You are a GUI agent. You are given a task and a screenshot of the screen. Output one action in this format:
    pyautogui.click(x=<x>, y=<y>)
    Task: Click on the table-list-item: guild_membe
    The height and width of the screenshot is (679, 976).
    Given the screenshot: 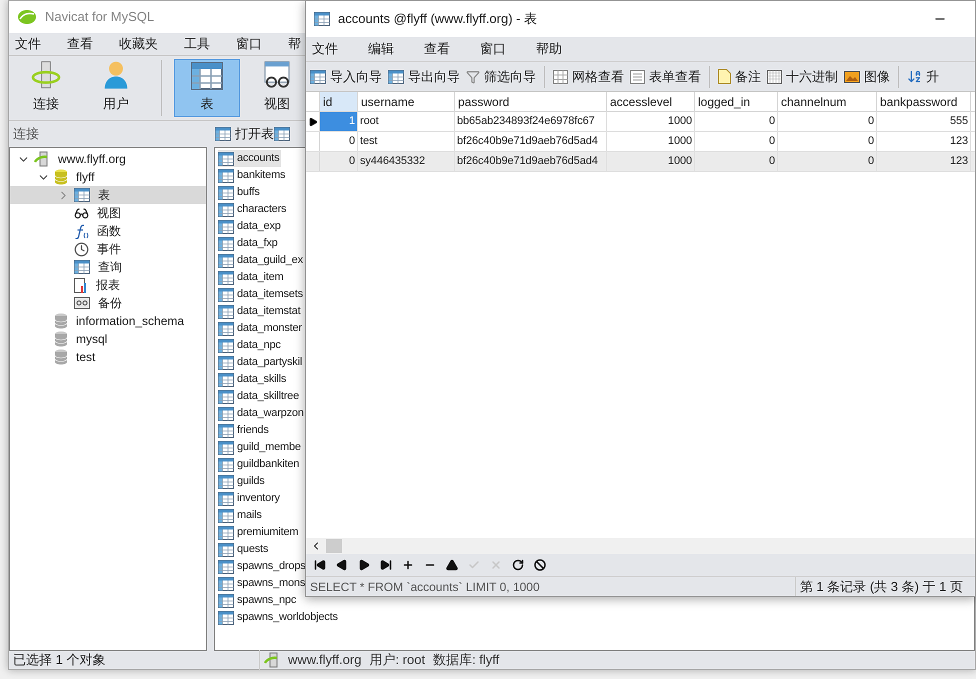 What is the action you would take?
    pyautogui.click(x=260, y=447)
    